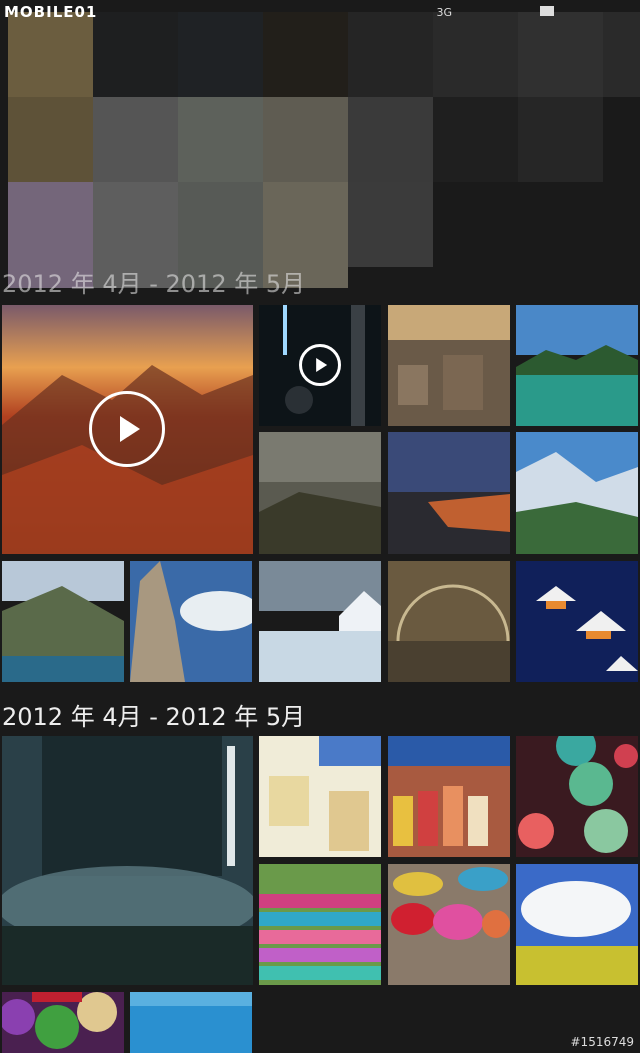 The image size is (640, 1053). I want to click on rainbow-image, so click(449, 621).